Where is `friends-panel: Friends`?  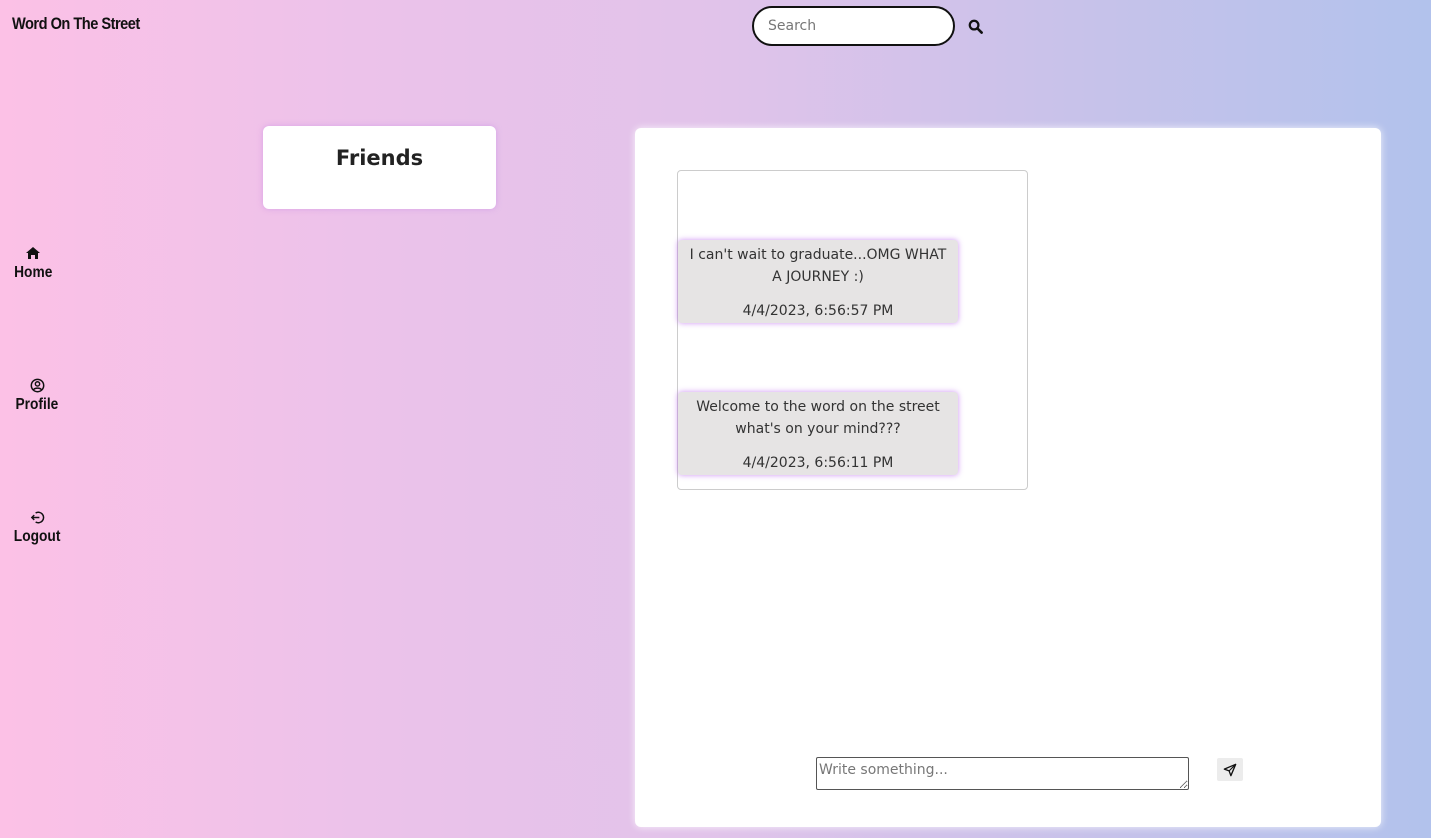 friends-panel: Friends is located at coordinates (379, 167).